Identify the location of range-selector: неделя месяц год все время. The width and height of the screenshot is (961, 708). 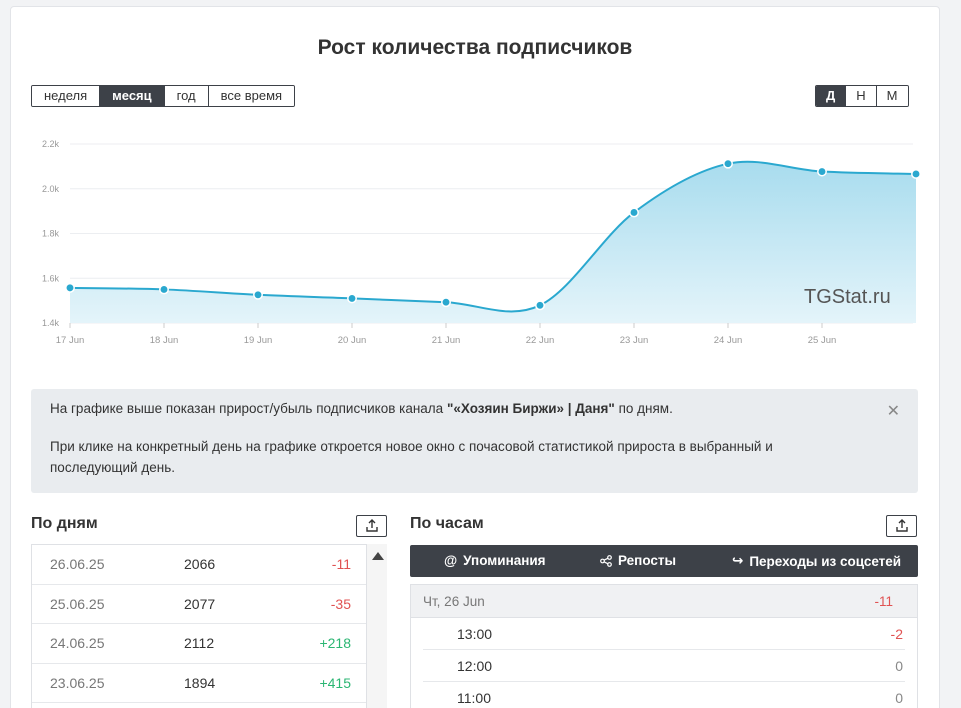
(163, 96).